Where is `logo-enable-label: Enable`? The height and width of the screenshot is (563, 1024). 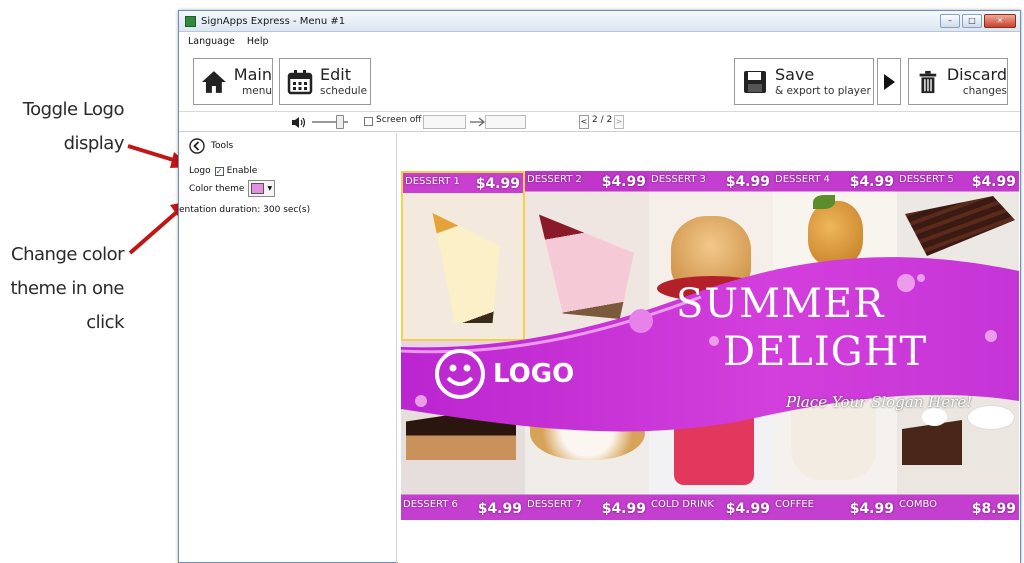
logo-enable-label: Enable is located at coordinates (242, 171).